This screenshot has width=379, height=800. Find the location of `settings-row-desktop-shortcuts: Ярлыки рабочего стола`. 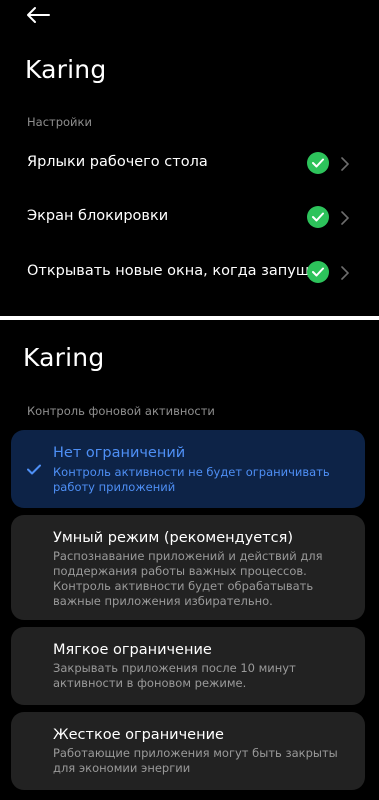

settings-row-desktop-shortcuts: Ярлыки рабочего стола is located at coordinates (189, 164).